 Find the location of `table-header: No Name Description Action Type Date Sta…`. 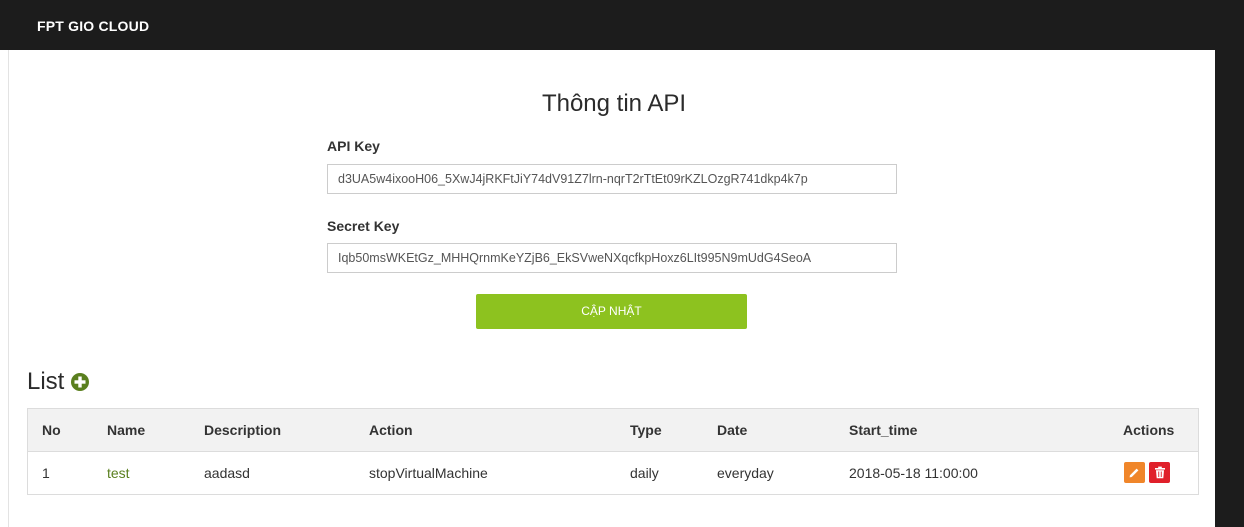

table-header: No Name Description Action Type Date Sta… is located at coordinates (613, 430).